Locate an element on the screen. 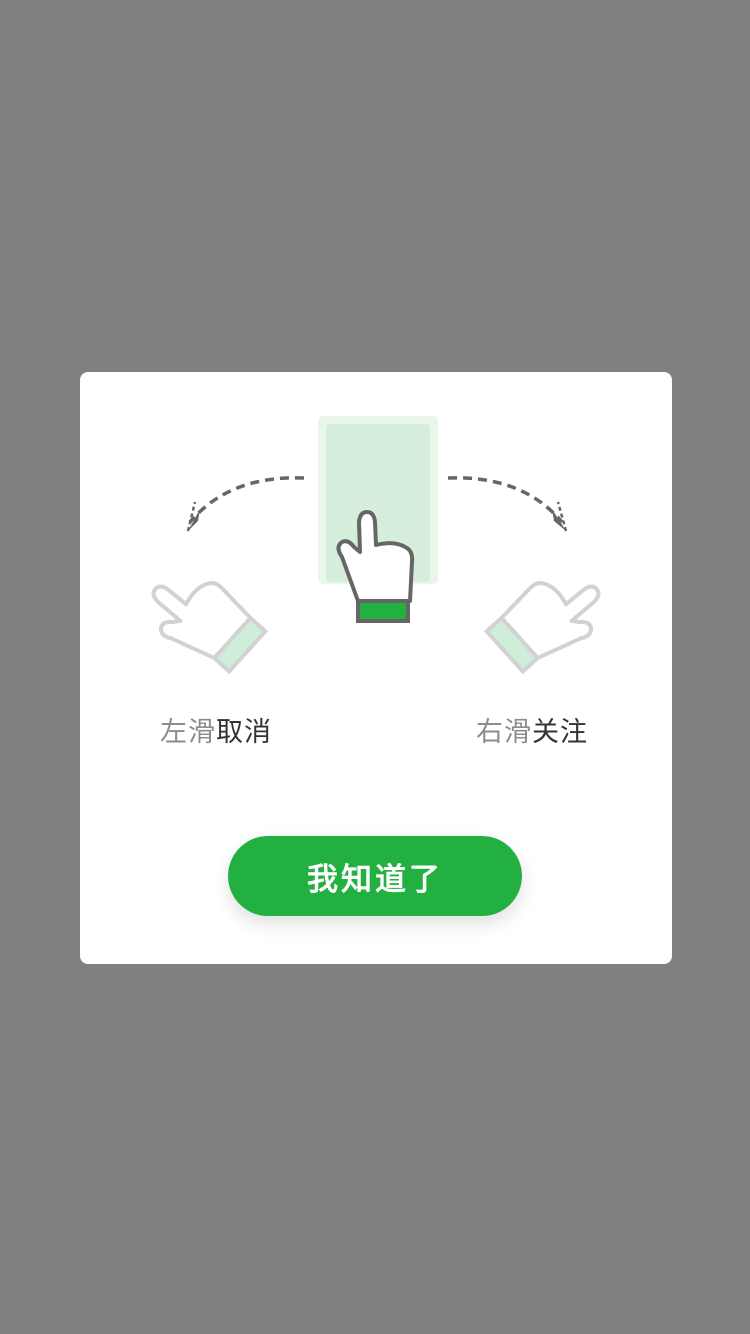  swipe-right-hint: 右滑关注 is located at coordinates (532, 733).